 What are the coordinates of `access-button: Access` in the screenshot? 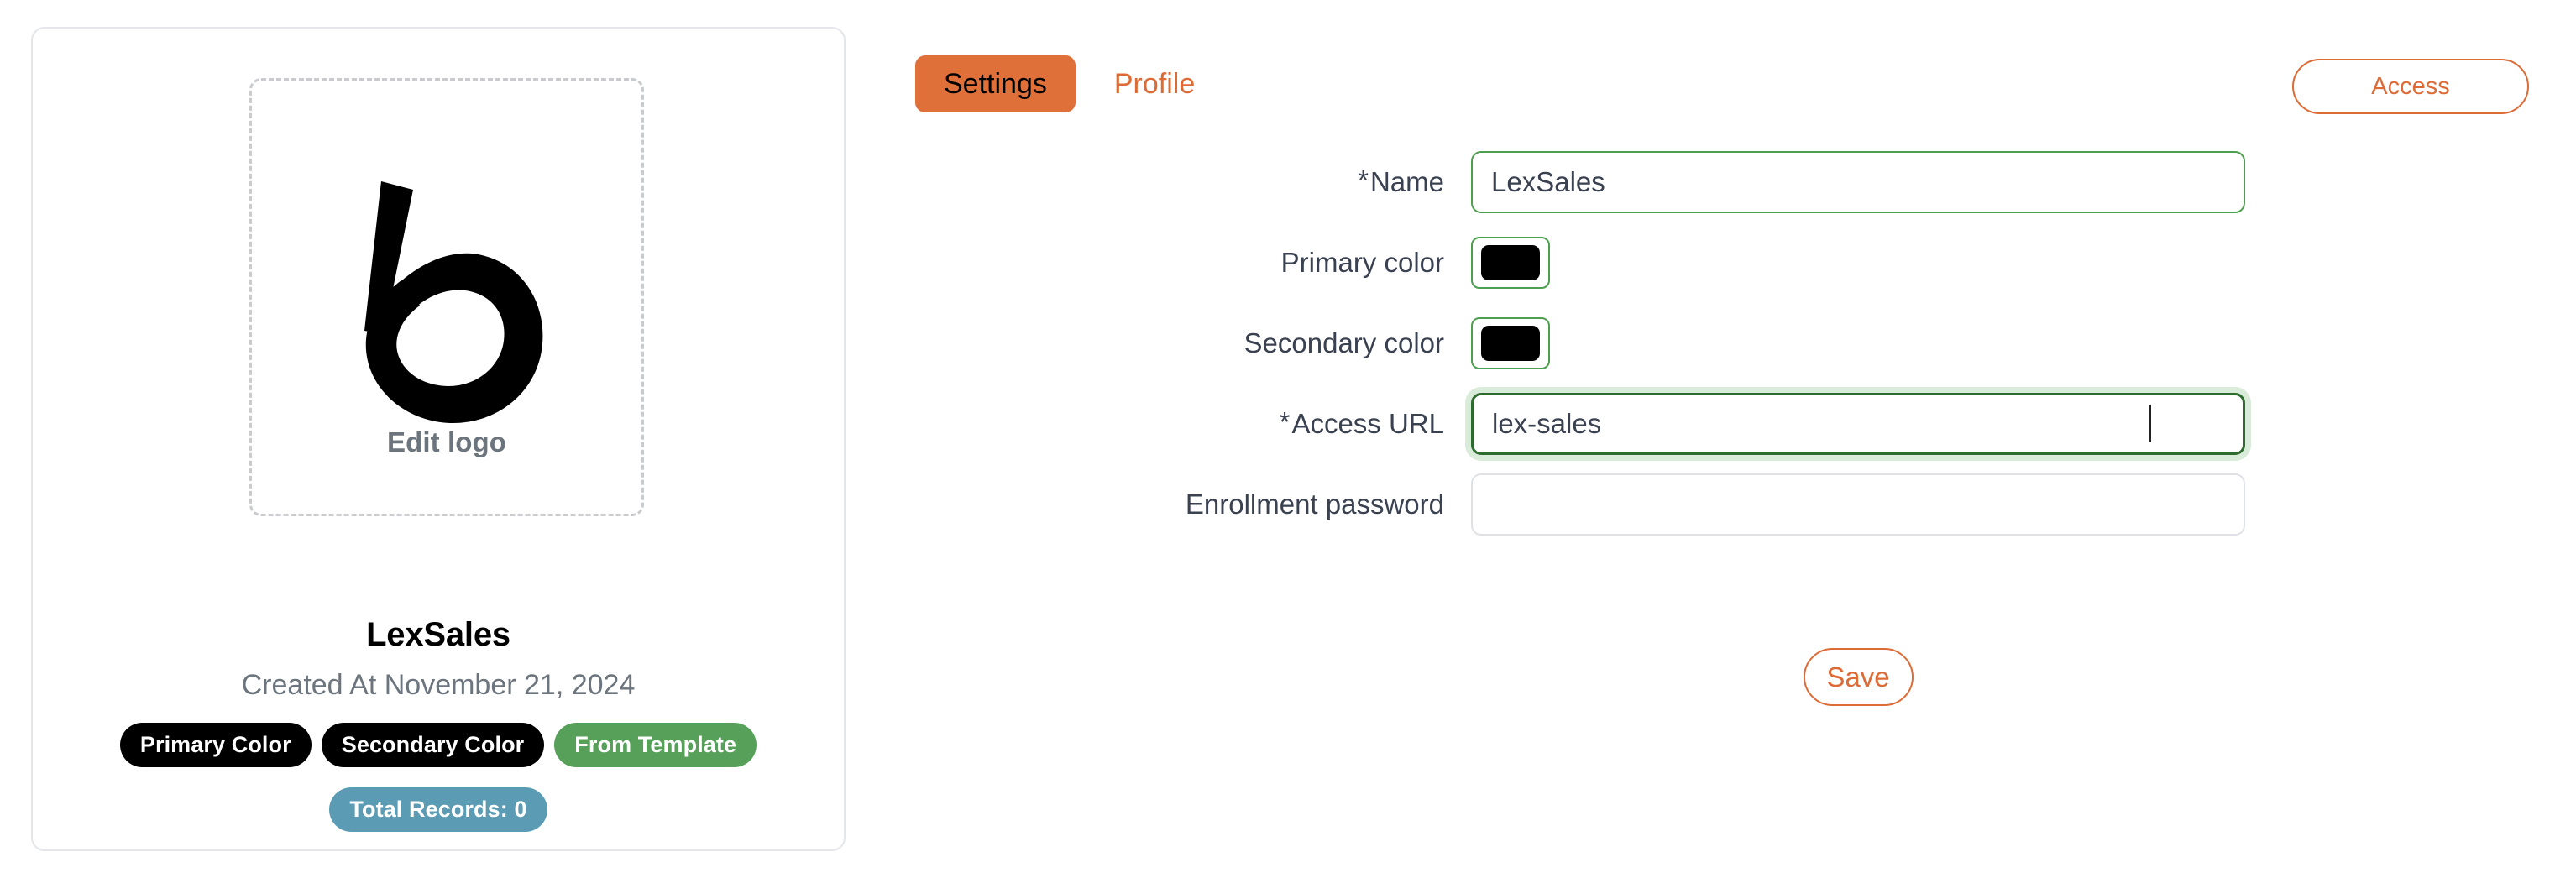 It's located at (2410, 86).